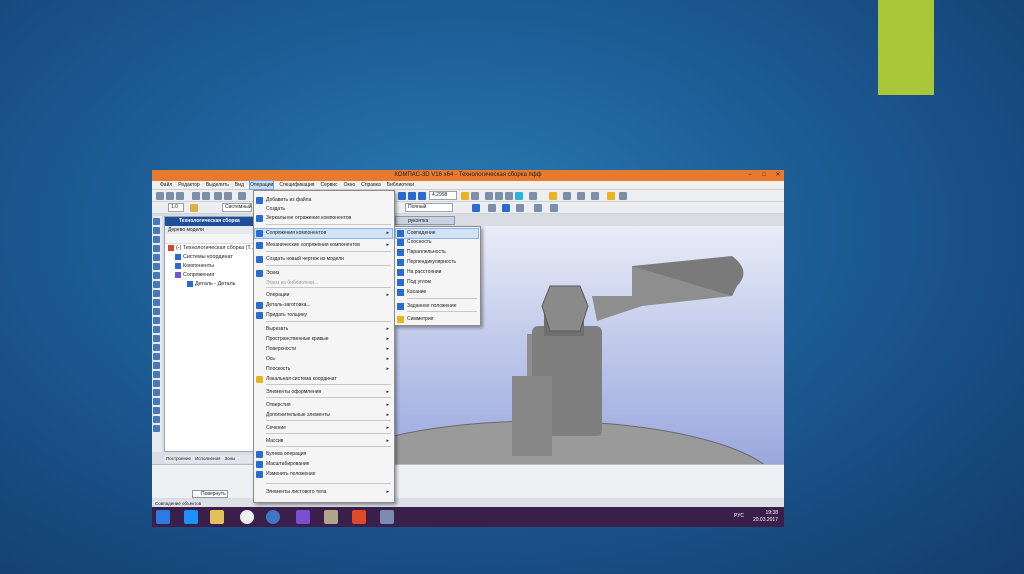  What do you see at coordinates (465, 196) in the screenshot?
I see `rotate-view-icon` at bounding box center [465, 196].